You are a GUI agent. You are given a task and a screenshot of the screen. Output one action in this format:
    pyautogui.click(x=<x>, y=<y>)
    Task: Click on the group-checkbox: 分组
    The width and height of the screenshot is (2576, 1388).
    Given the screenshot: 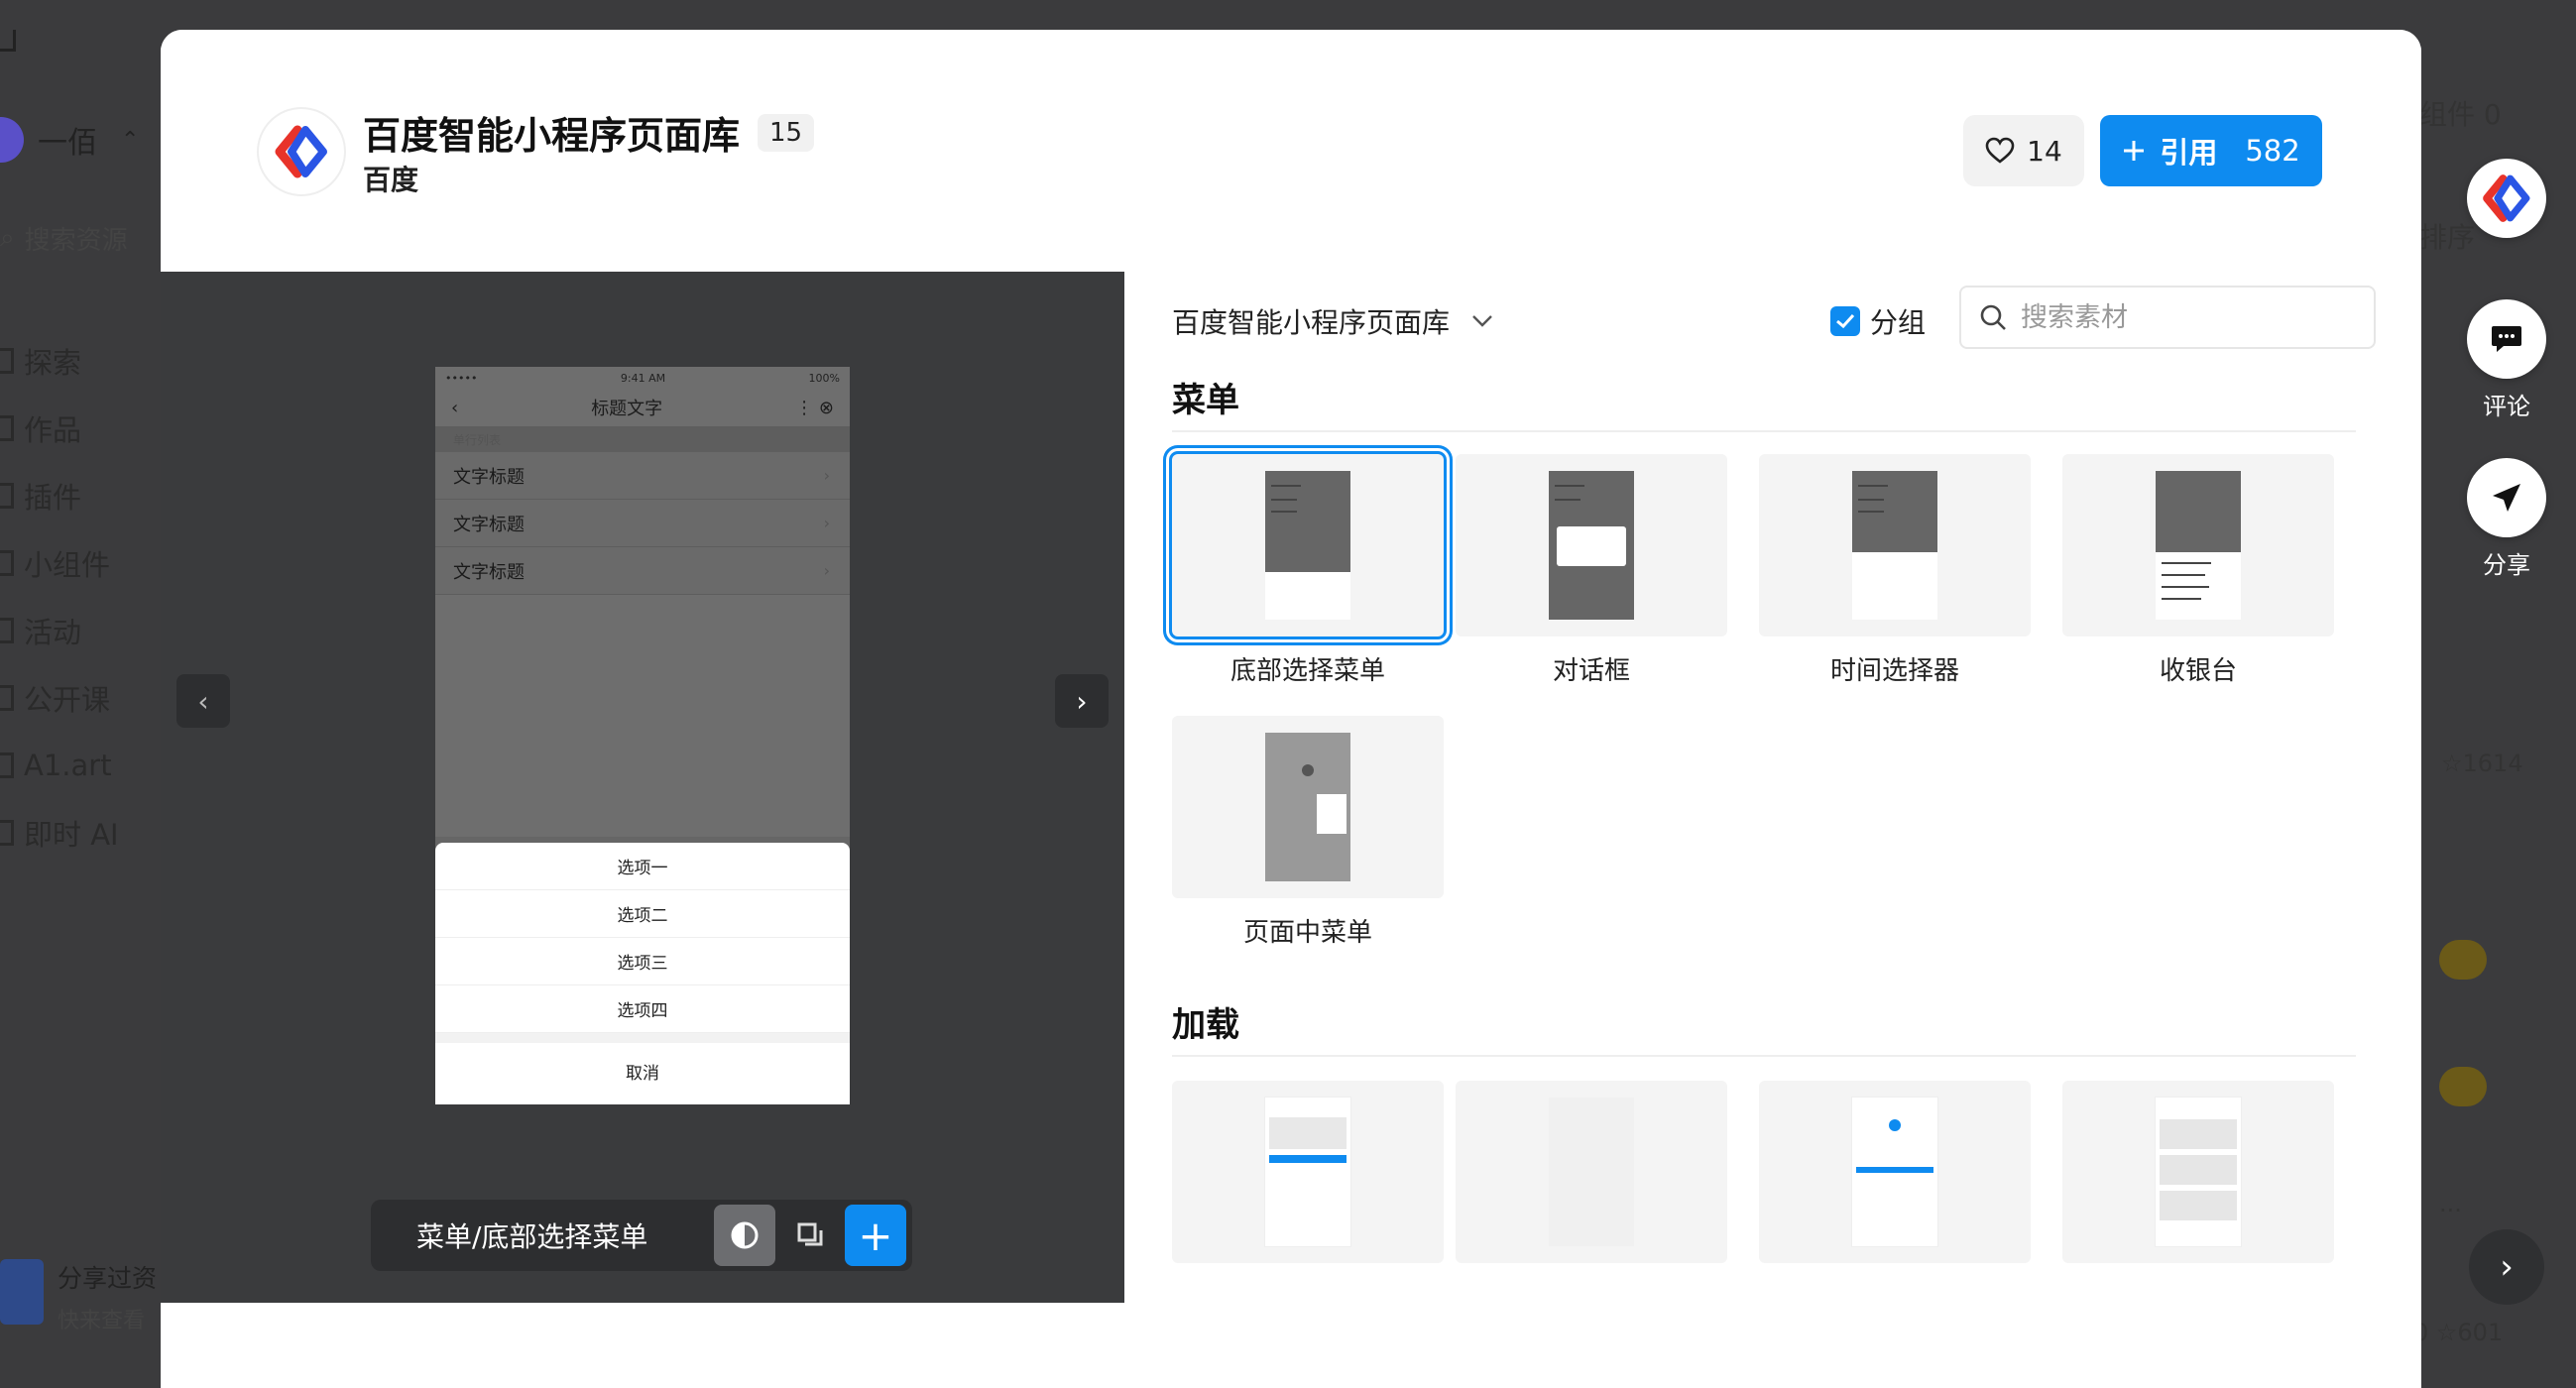 What is the action you would take?
    pyautogui.click(x=1878, y=321)
    